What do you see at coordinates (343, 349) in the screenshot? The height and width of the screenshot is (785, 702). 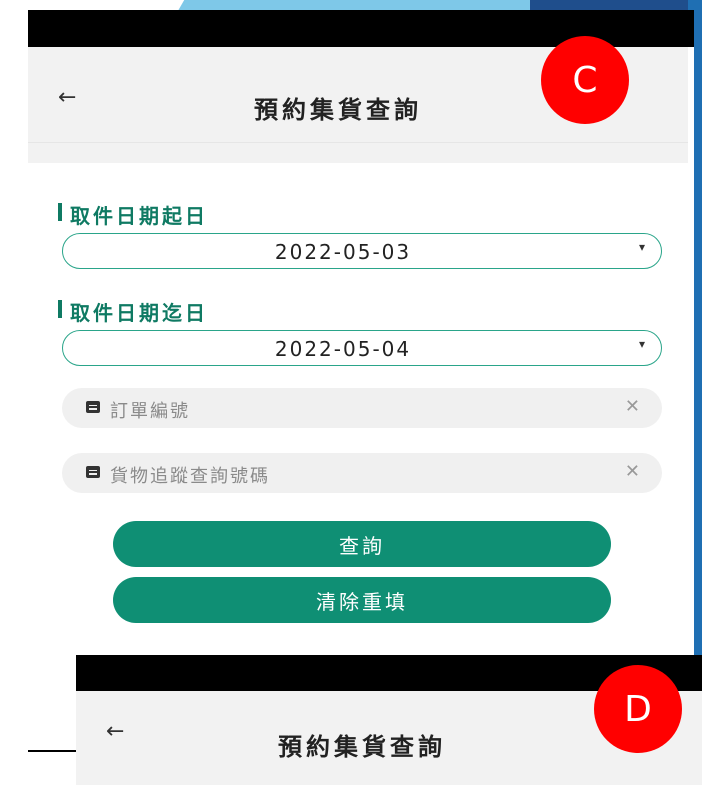 I see `end-date-value: 2022-05-04` at bounding box center [343, 349].